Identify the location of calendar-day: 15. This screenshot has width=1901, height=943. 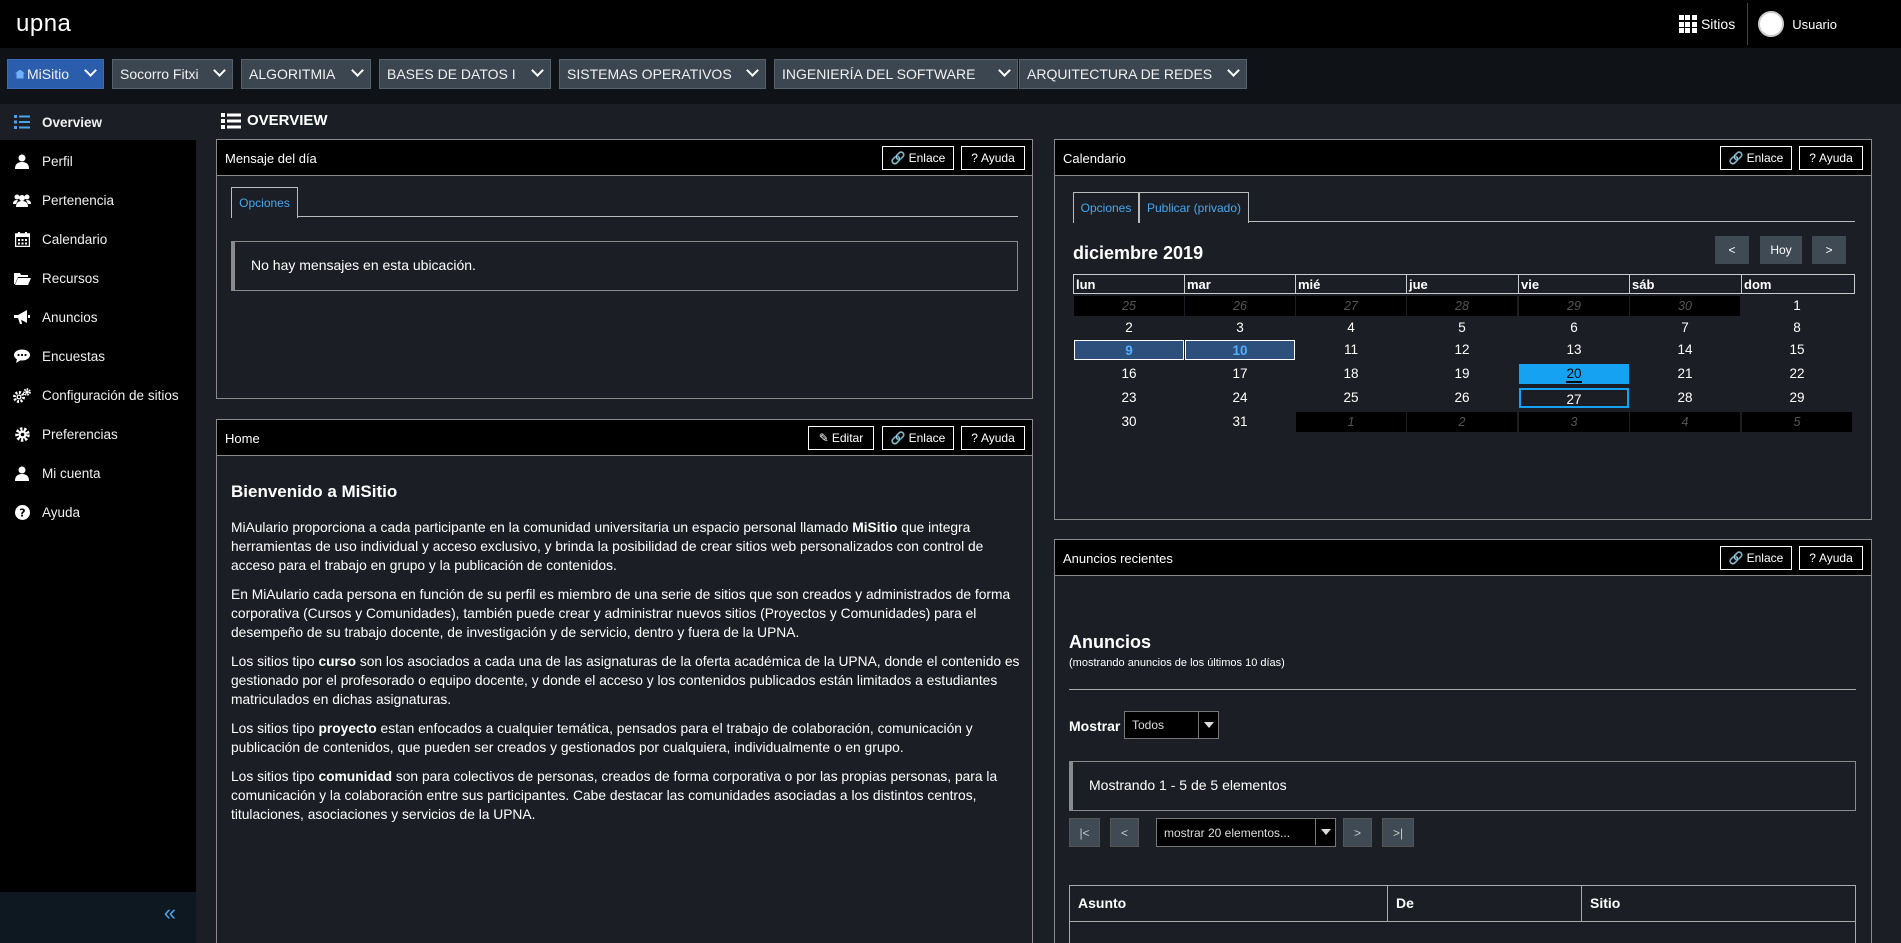
(1797, 350).